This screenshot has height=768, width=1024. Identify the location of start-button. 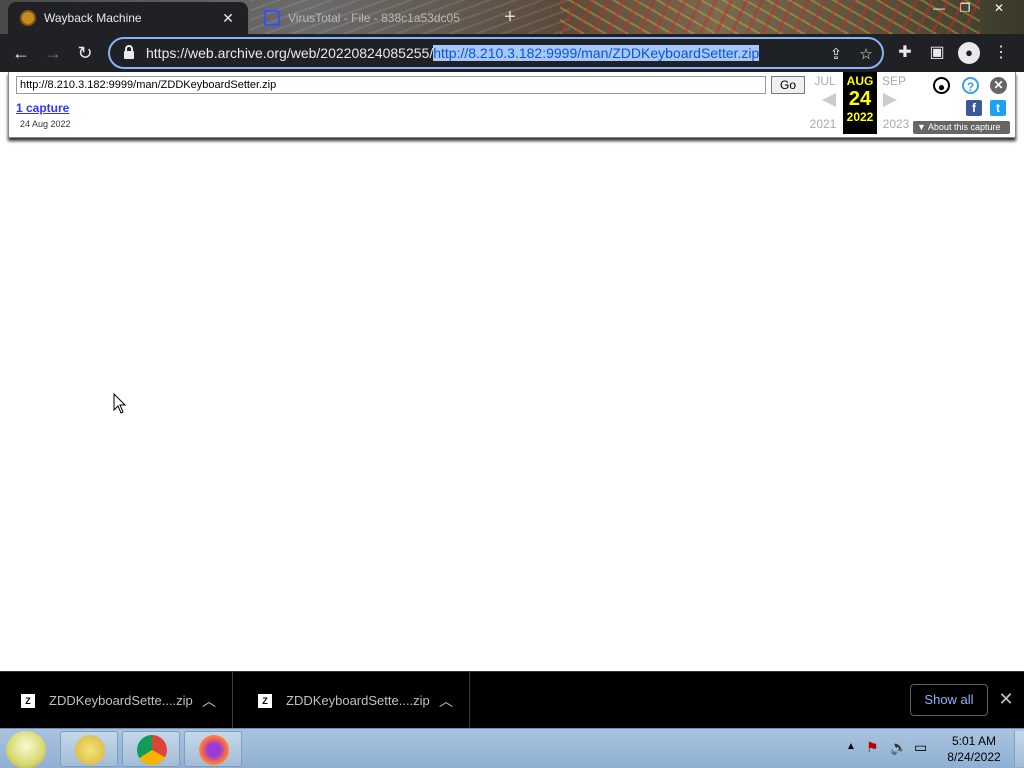
(26, 749).